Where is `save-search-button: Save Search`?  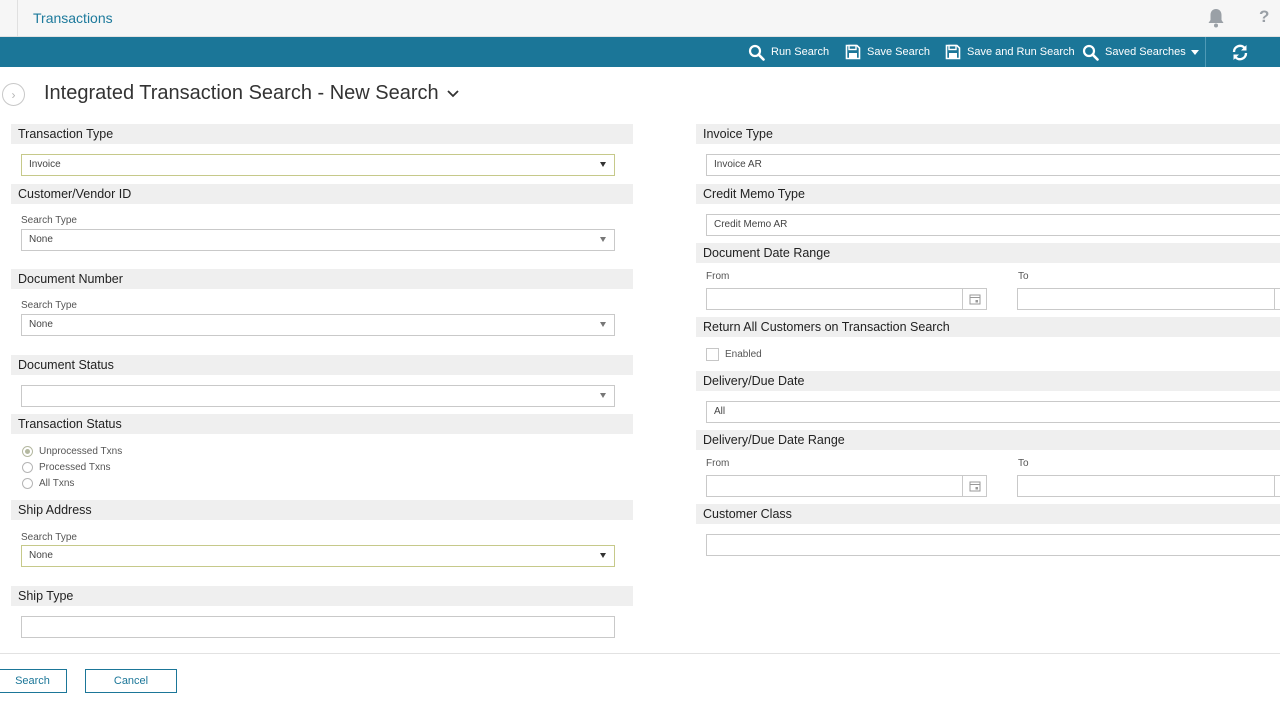 save-search-button: Save Search is located at coordinates (887, 52).